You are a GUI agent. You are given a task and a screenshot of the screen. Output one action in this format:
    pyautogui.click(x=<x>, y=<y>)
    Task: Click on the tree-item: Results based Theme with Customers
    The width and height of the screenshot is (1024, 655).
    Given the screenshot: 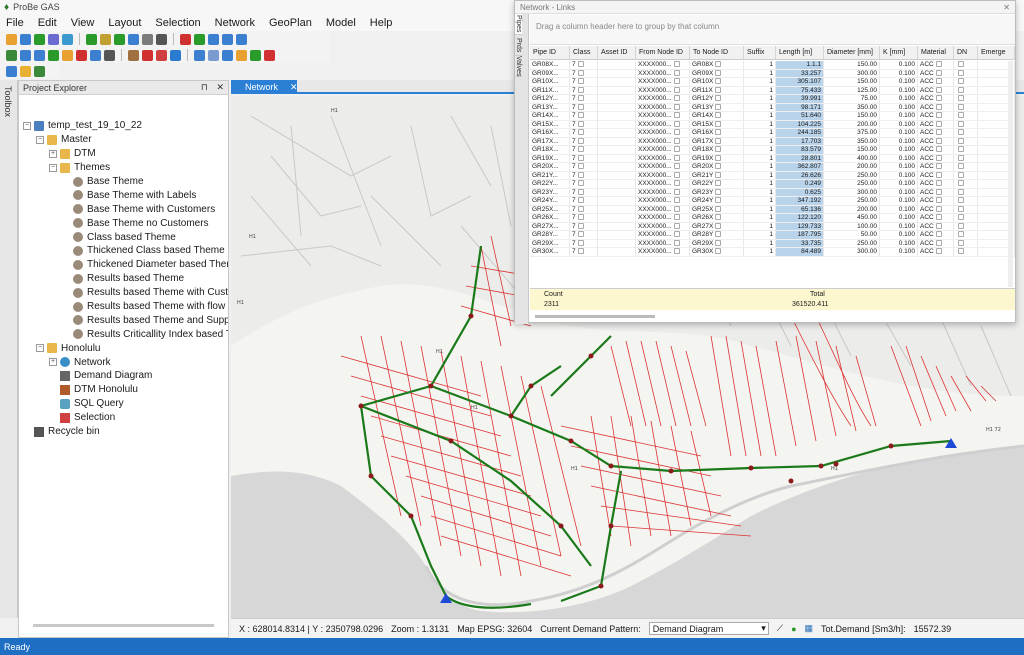 What is the action you would take?
    pyautogui.click(x=123, y=293)
    